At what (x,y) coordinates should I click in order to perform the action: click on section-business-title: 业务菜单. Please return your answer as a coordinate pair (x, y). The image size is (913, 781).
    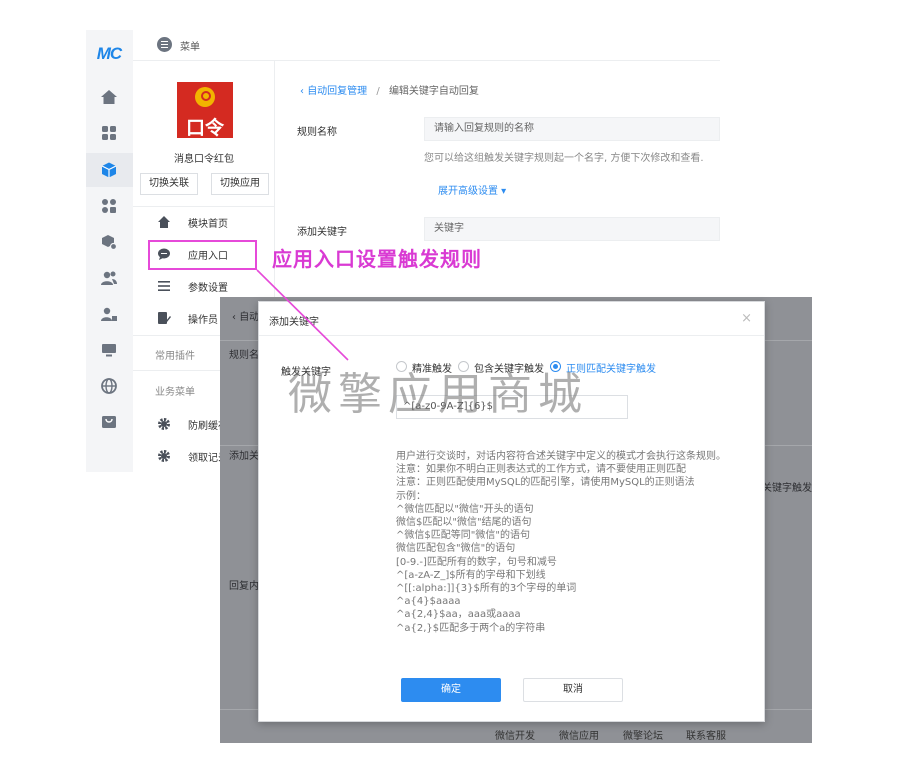
    Looking at the image, I should click on (175, 392).